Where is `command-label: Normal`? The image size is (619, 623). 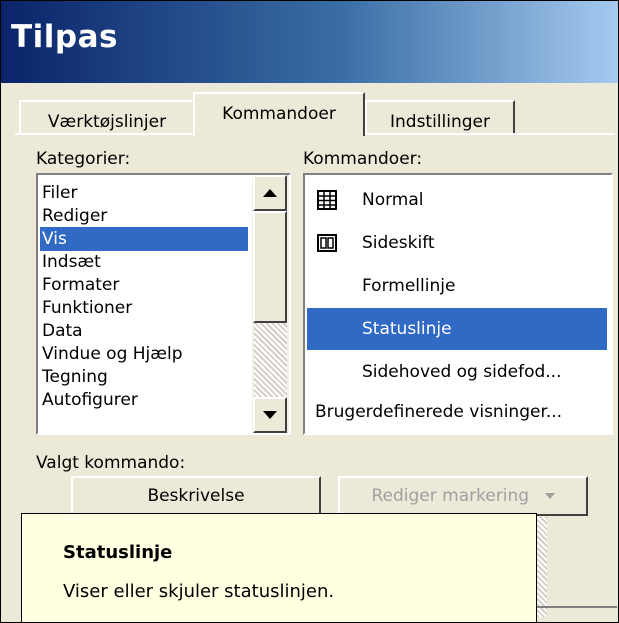 command-label: Normal is located at coordinates (393, 200).